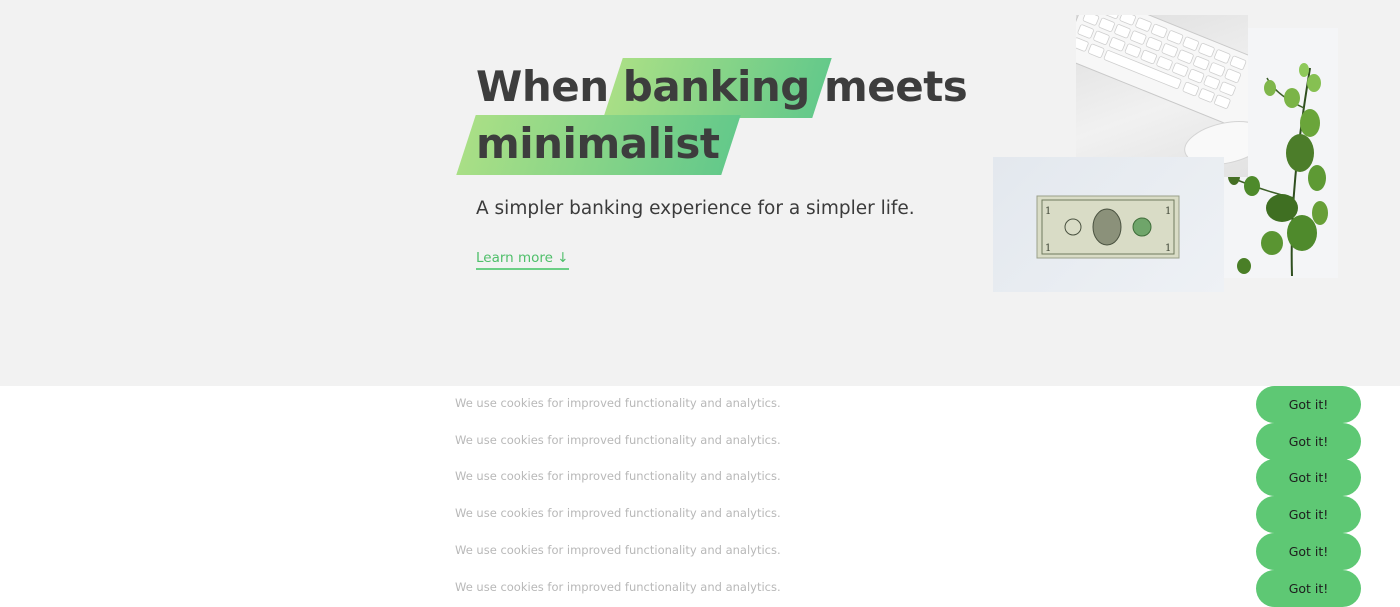 Image resolution: width=1400 pixels, height=607 pixels. I want to click on learn-more-label: Learn more, so click(514, 258).